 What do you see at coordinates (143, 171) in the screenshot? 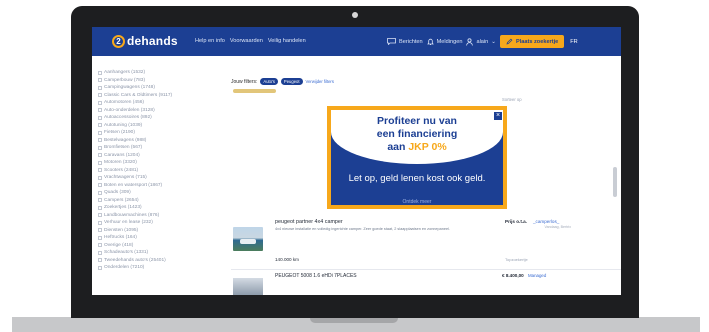
I see `sidebar-category: Scooters (2481)` at bounding box center [143, 171].